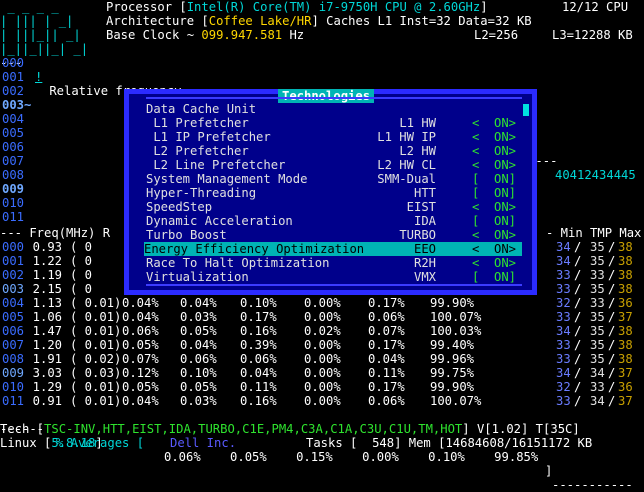 The width and height of the screenshot is (644, 492). I want to click on technology-item: Race To Halt Optimization R2H < ON>, so click(334, 263).